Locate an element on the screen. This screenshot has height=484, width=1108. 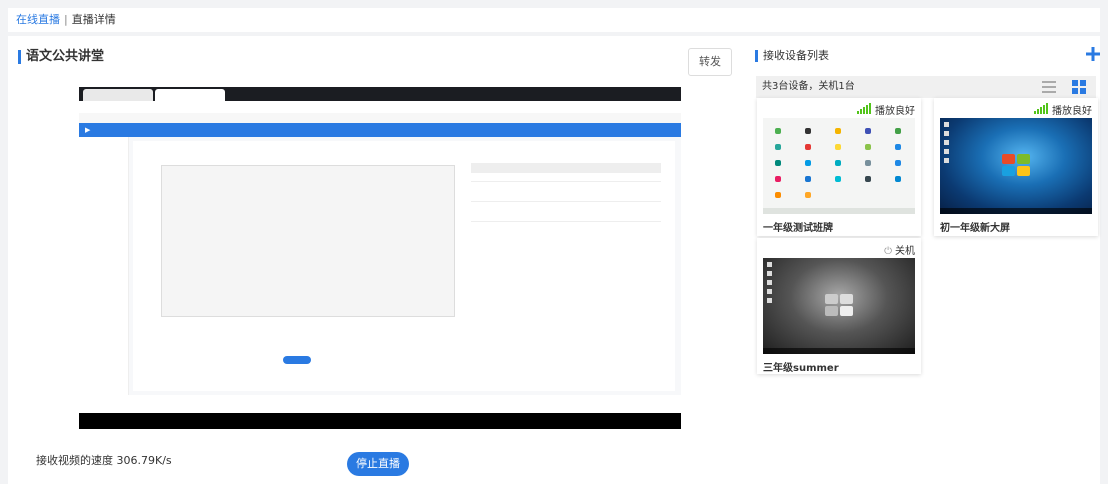
receive-speed-text: 接收视频的速度 306.79K/s is located at coordinates (104, 460).